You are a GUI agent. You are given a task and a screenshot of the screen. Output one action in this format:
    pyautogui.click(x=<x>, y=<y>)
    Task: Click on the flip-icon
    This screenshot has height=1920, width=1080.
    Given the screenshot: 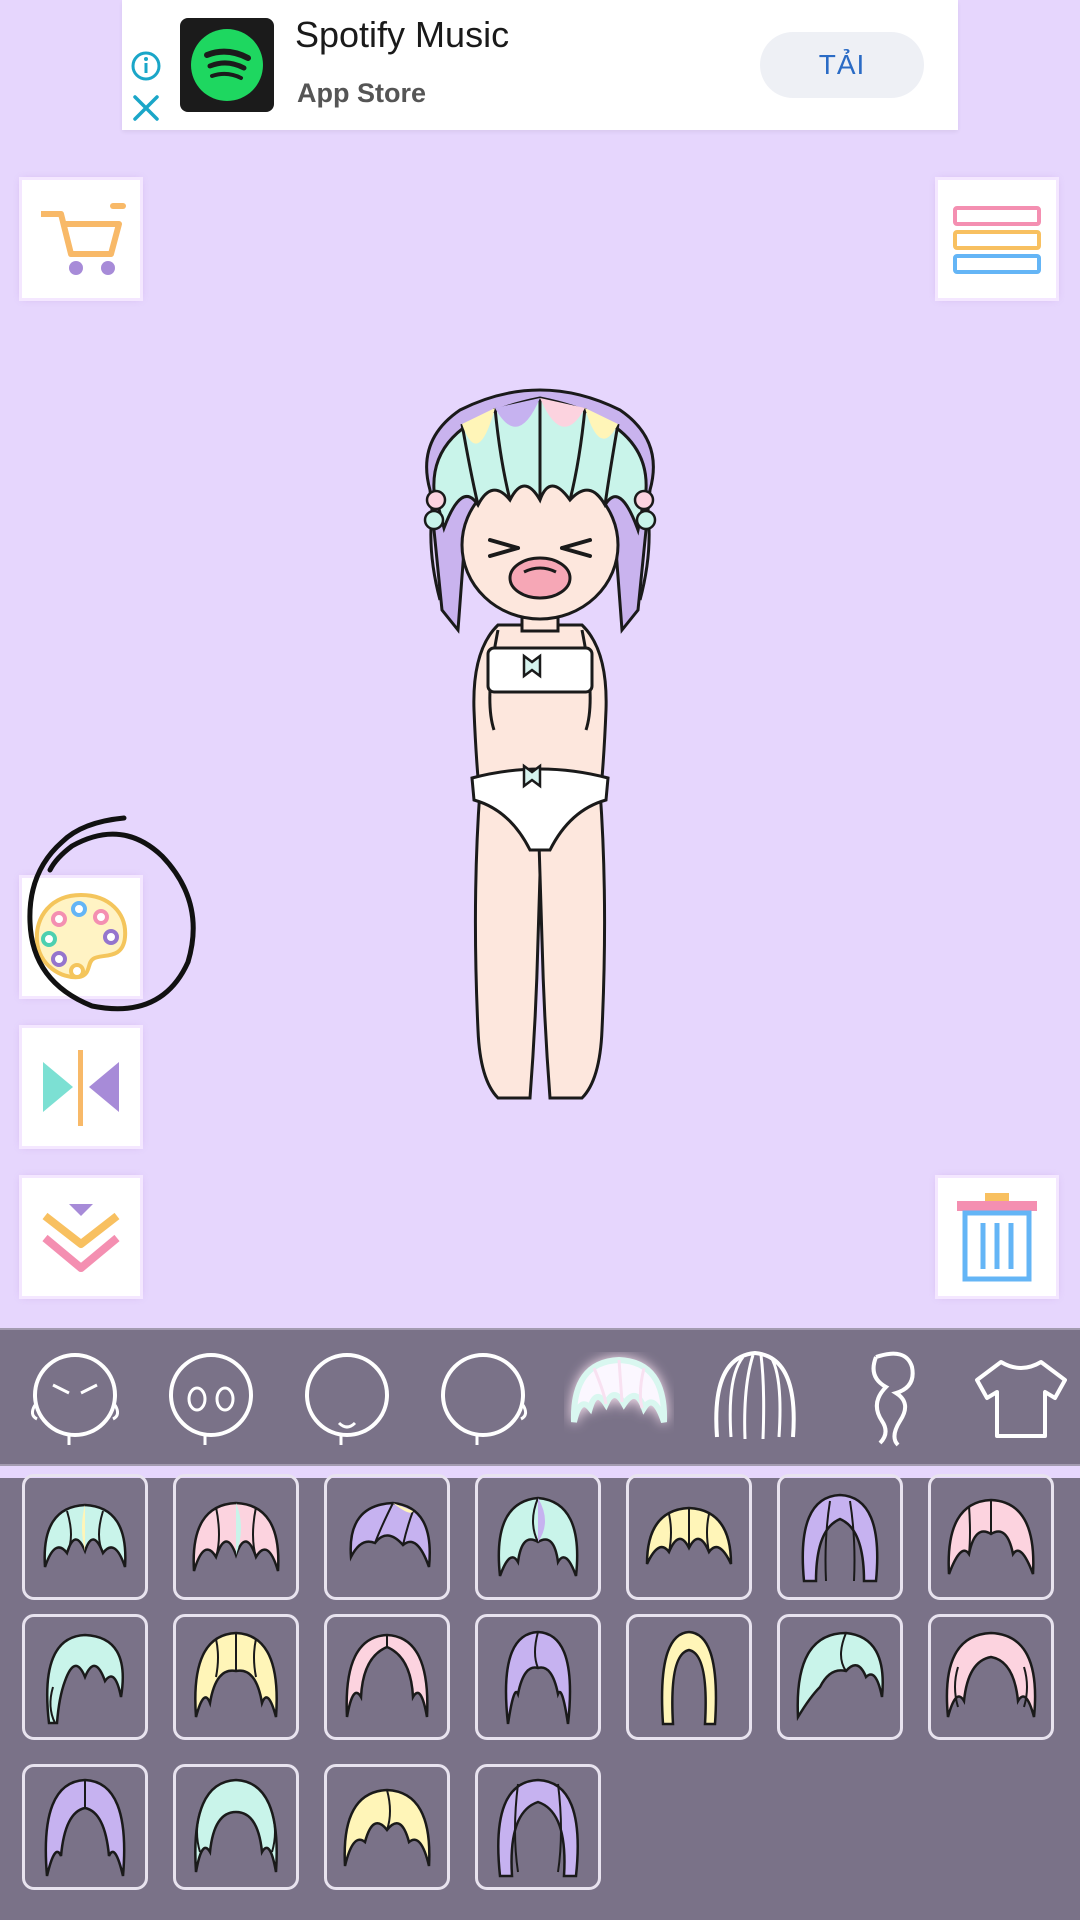 What is the action you would take?
    pyautogui.click(x=81, y=1088)
    